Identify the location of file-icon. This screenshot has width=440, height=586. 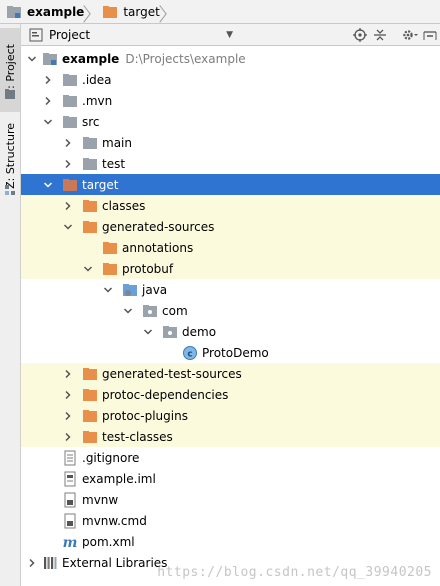
(70, 521).